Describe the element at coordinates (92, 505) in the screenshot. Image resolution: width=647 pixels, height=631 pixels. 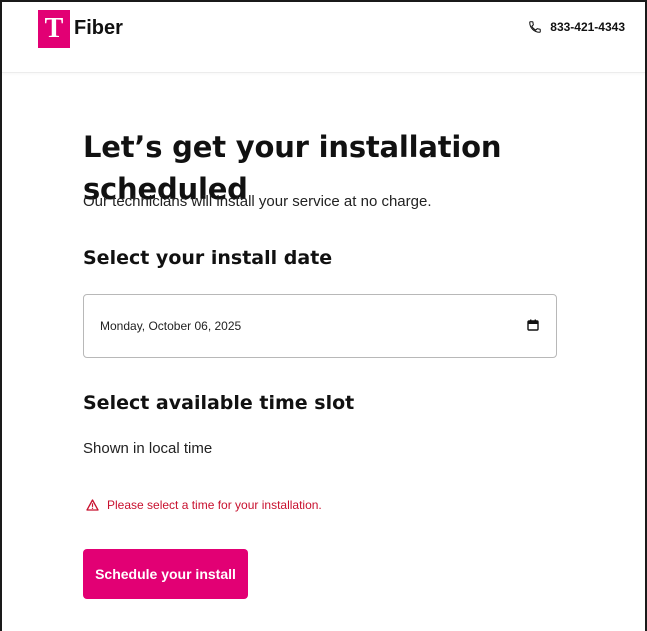
I see `warning-icon` at that location.